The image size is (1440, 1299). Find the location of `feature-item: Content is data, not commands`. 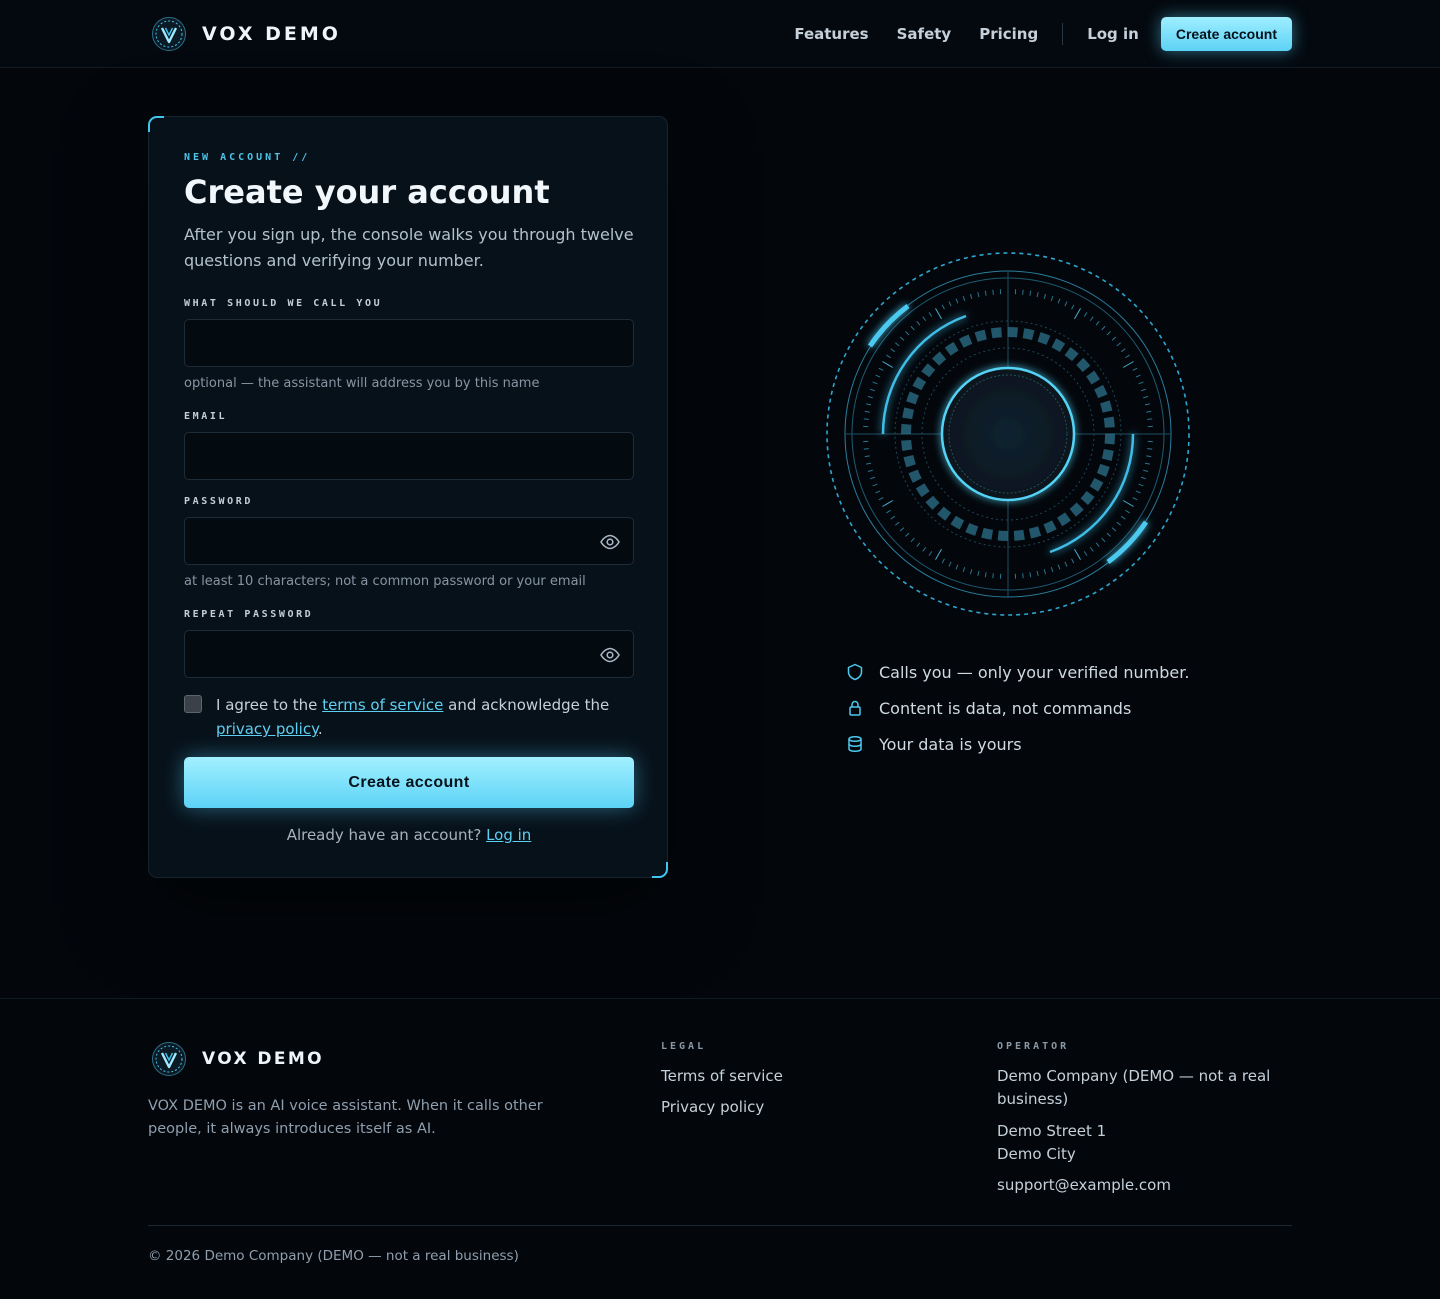

feature-item: Content is data, not commands is located at coordinates (1017, 708).